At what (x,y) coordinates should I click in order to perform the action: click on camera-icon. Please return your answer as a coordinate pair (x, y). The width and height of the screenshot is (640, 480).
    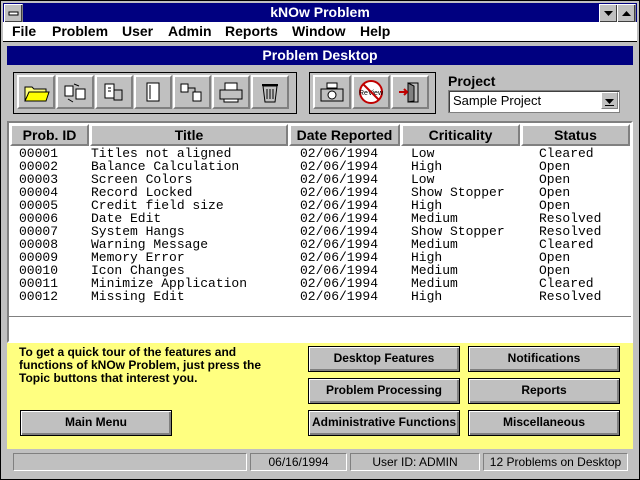
    Looking at the image, I should click on (332, 92).